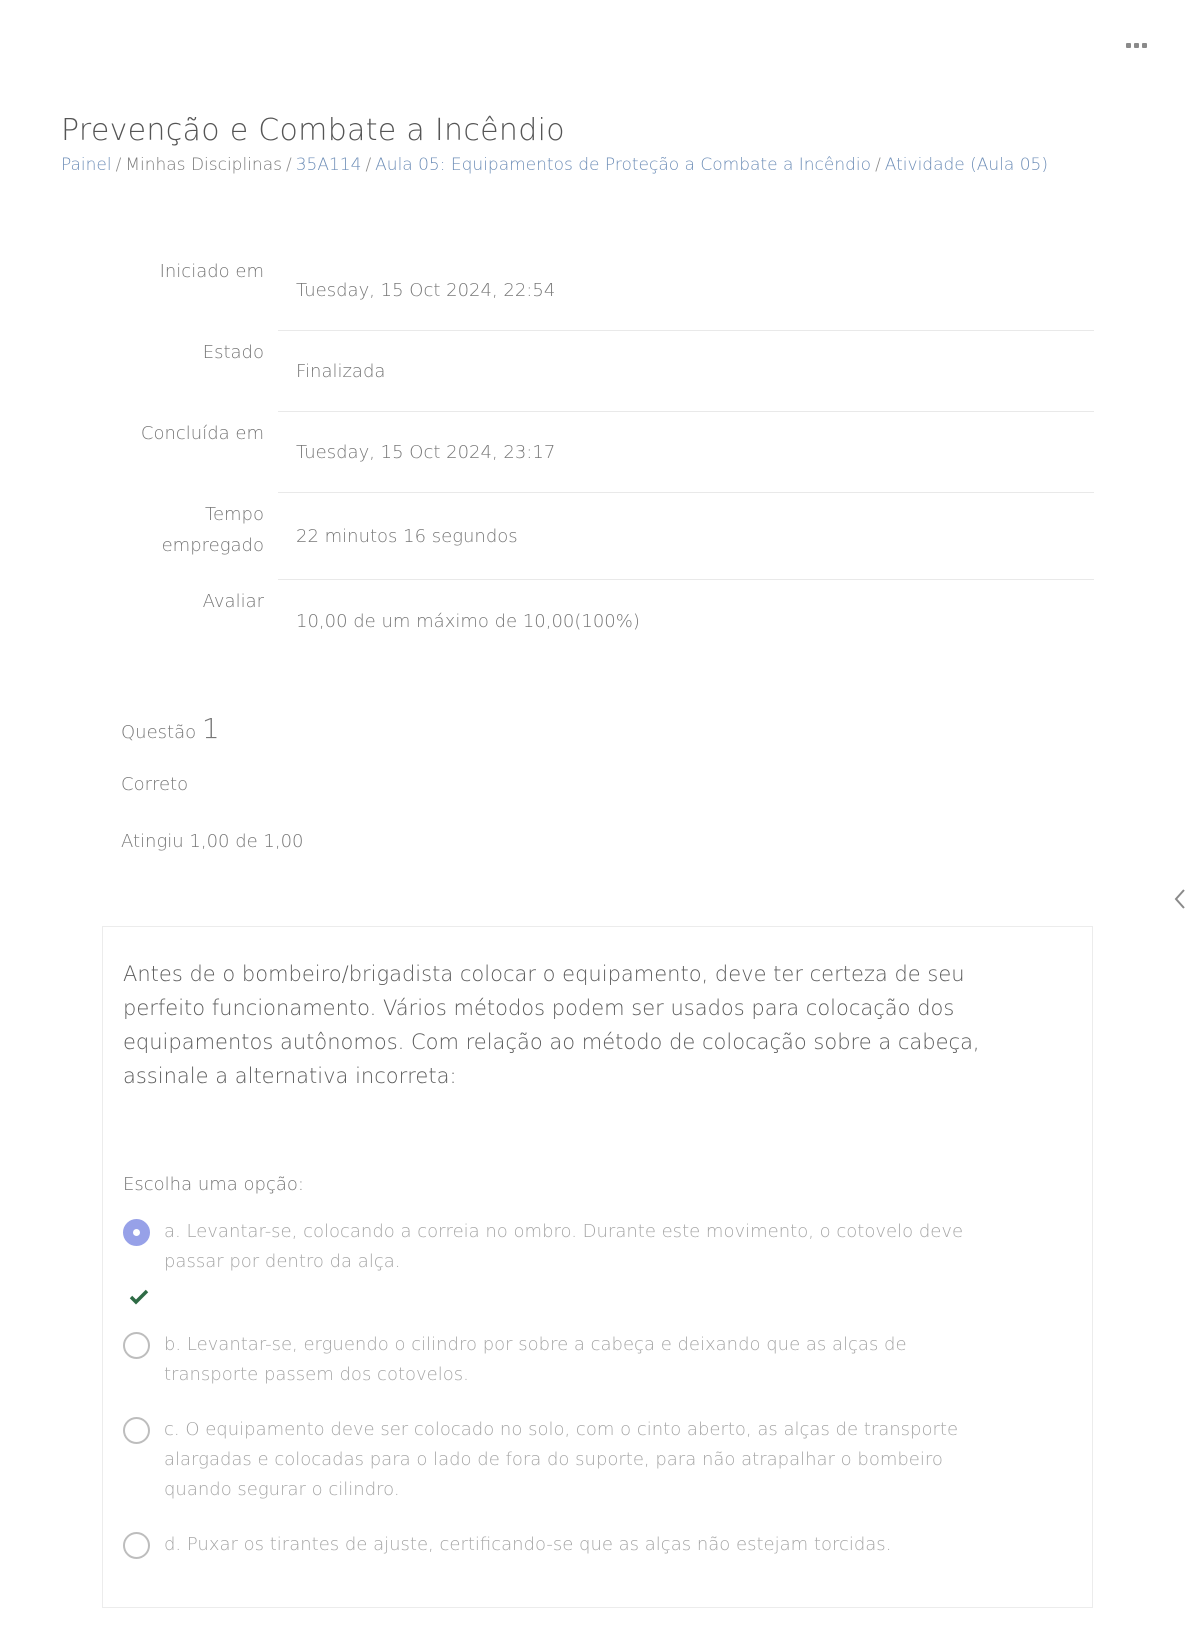  What do you see at coordinates (686, 371) in the screenshot?
I see `summary-value: Finalizada` at bounding box center [686, 371].